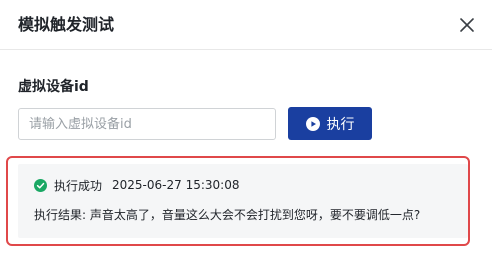 This screenshot has height=260, width=492. I want to click on result-status-row: 执行成功 2025-06-27 15:30:08, so click(136, 185).